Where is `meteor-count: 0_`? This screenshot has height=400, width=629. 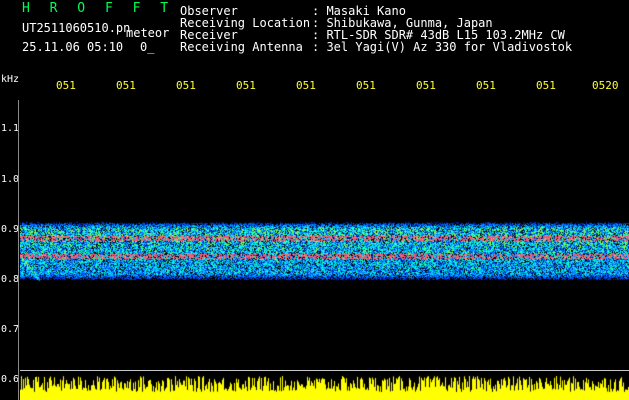 meteor-count: 0_ is located at coordinates (147, 47).